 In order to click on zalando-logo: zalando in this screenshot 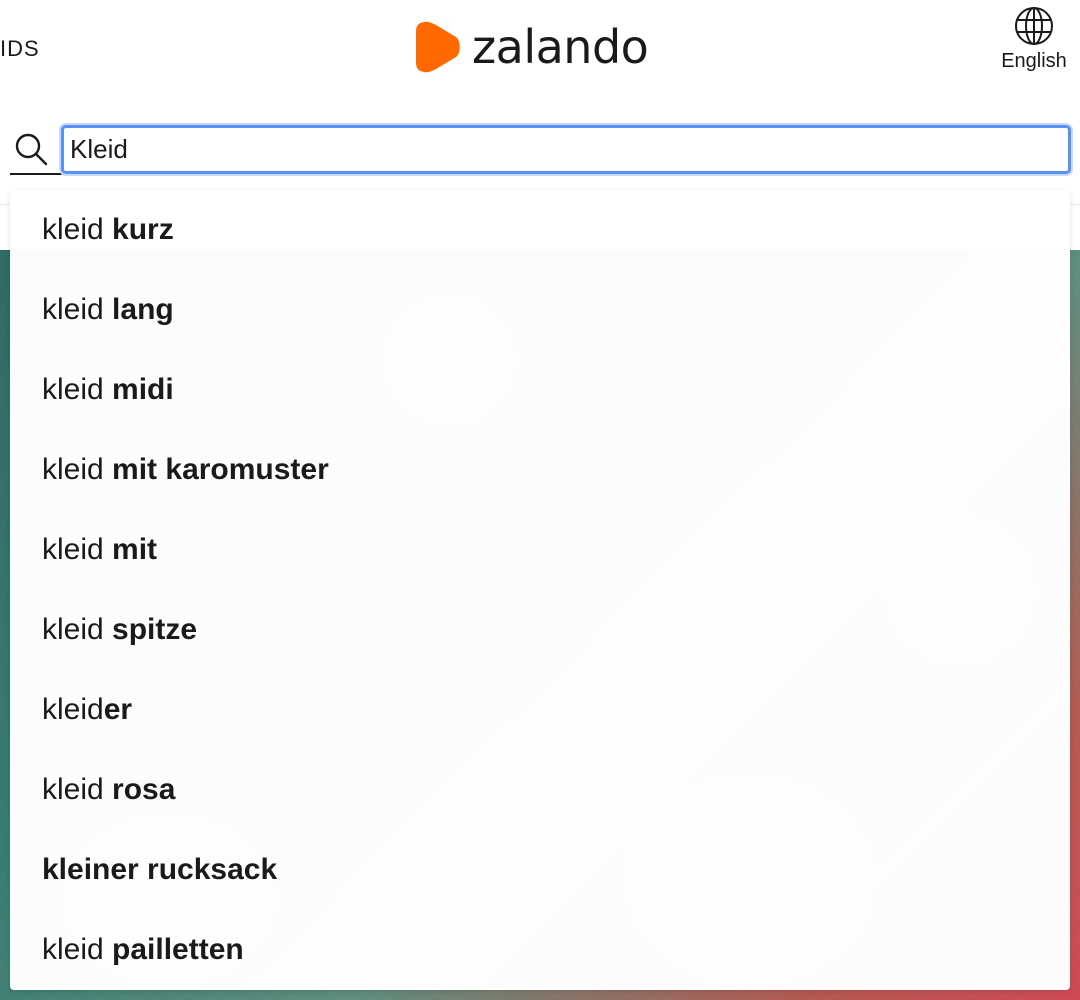, I will do `click(531, 47)`.